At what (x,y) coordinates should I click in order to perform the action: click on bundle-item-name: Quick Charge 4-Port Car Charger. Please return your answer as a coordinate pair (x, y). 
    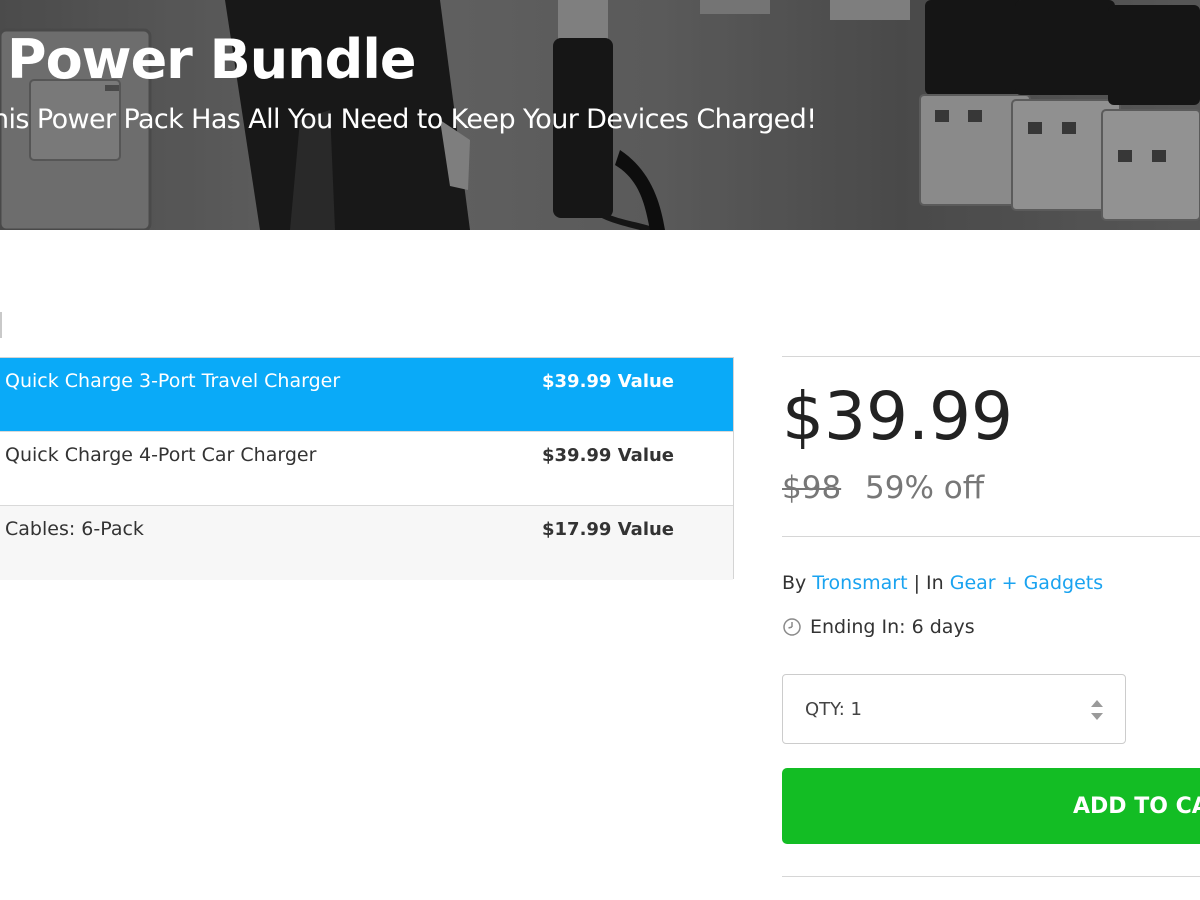
    Looking at the image, I should click on (161, 455).